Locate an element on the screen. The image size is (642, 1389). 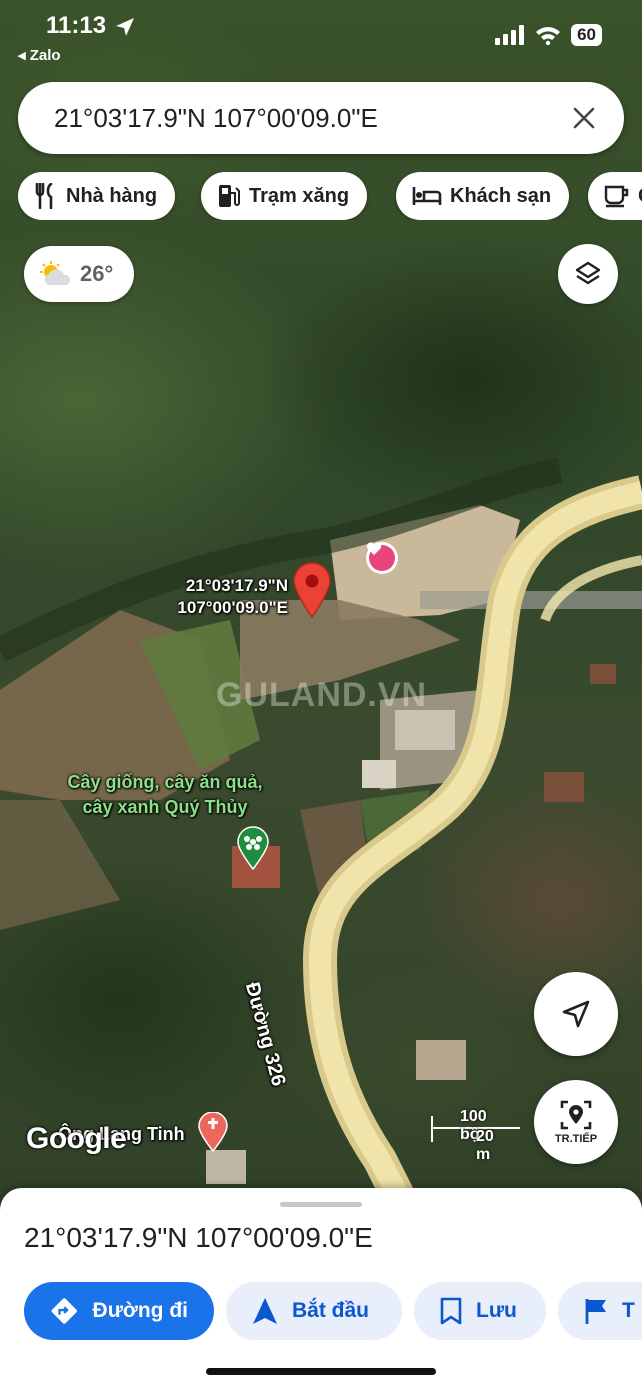
chip-gas-stations-label: Trạm xăng is located at coordinates (299, 195).